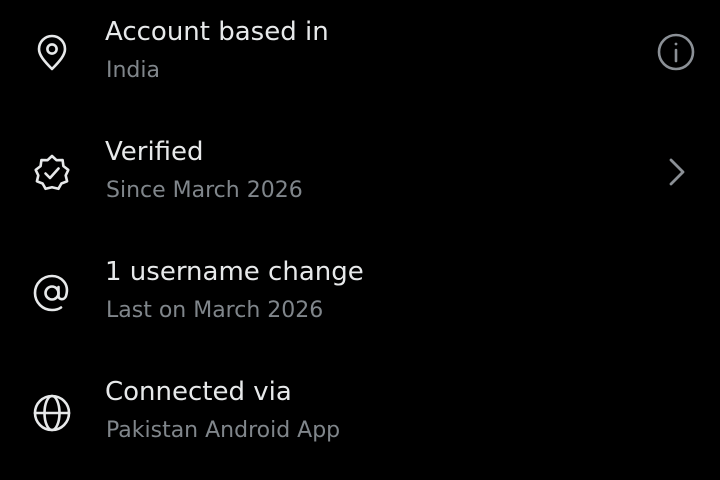 The height and width of the screenshot is (480, 720). I want to click on row-title: Connected via, so click(198, 392).